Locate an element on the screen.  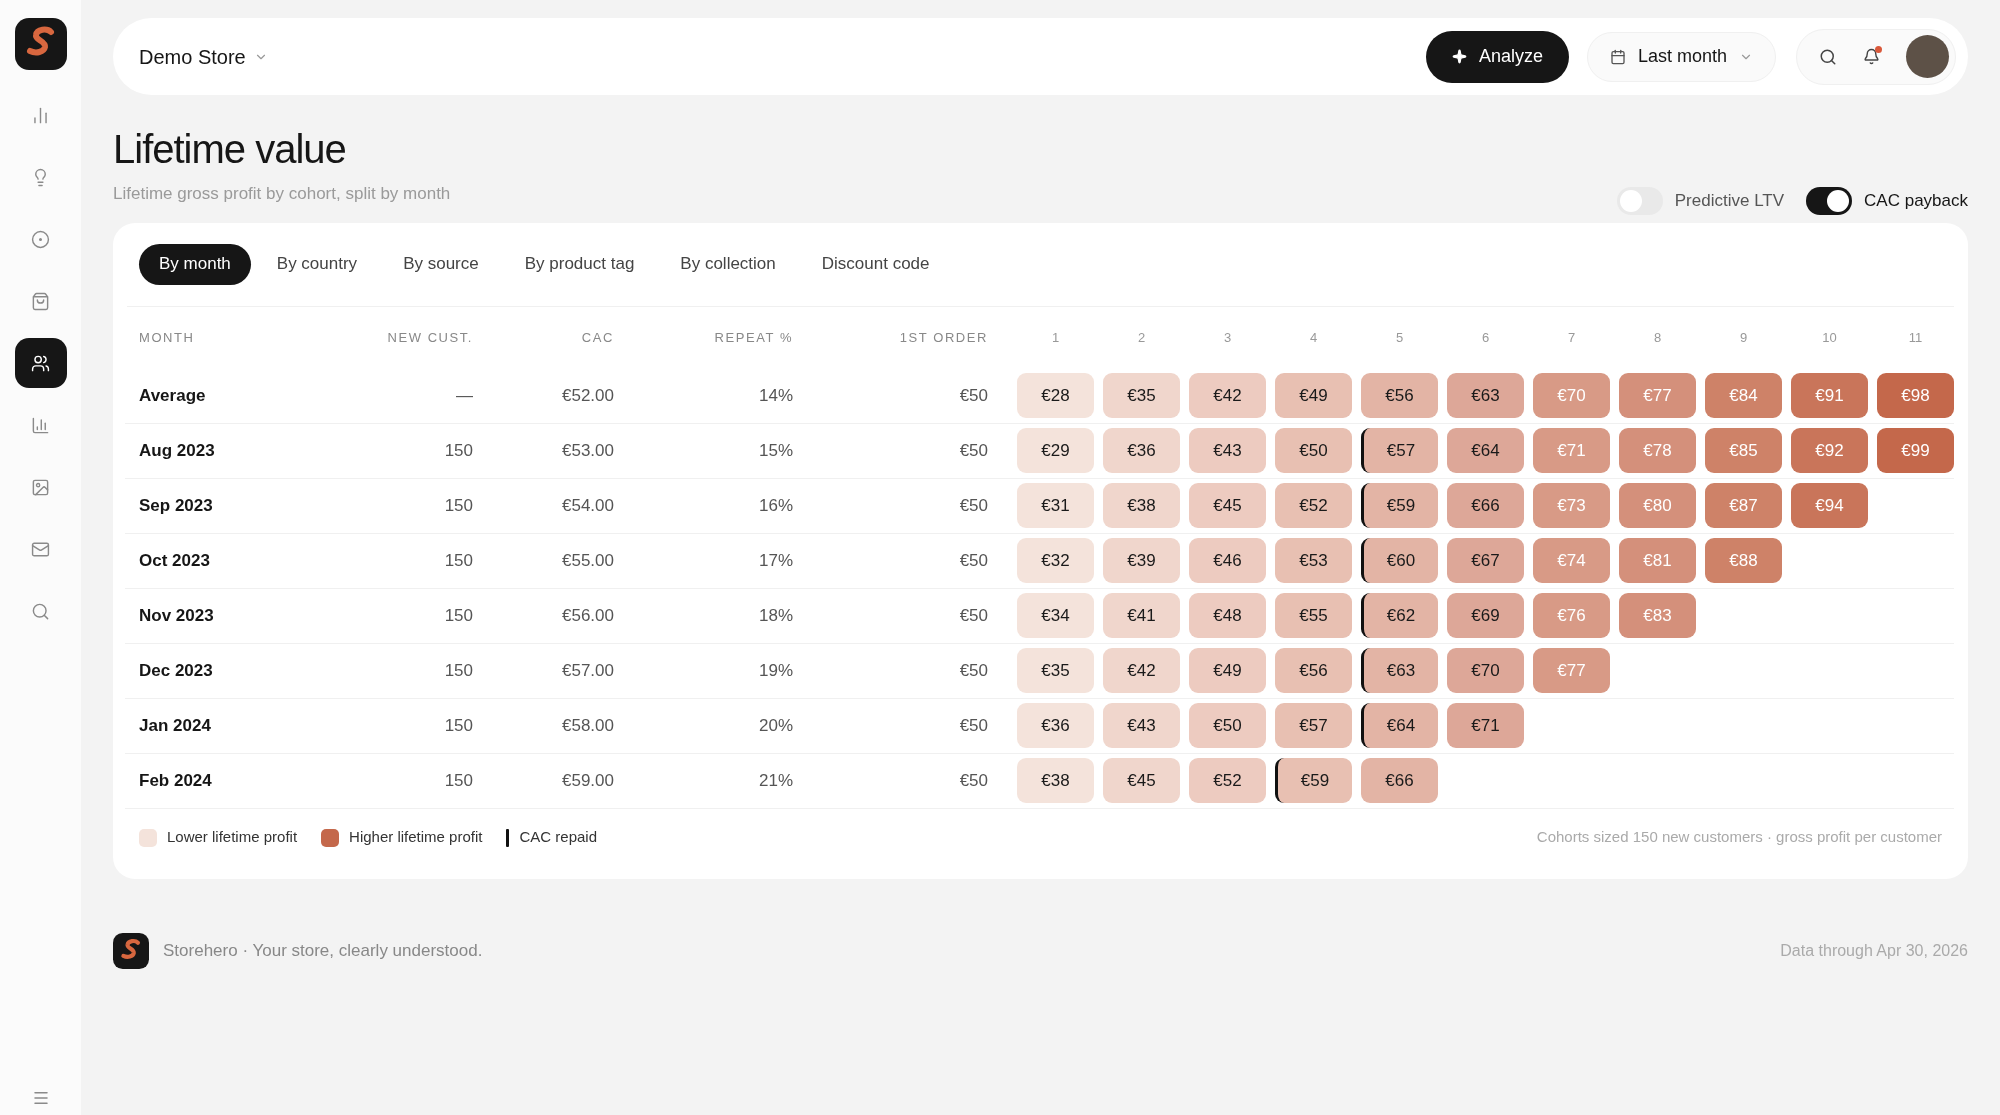
heatmap-cell: €64 is located at coordinates (1485, 450).